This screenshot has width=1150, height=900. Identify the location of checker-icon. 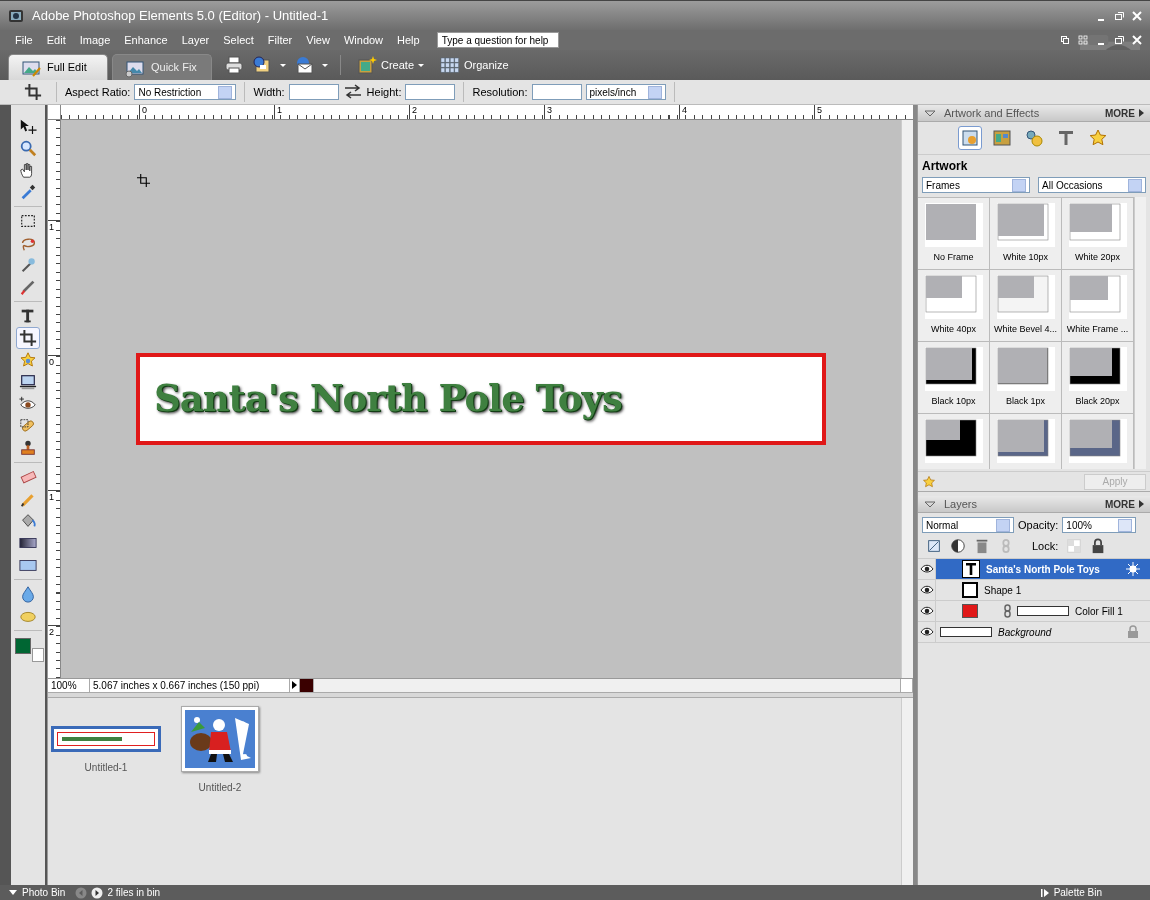
(1074, 545).